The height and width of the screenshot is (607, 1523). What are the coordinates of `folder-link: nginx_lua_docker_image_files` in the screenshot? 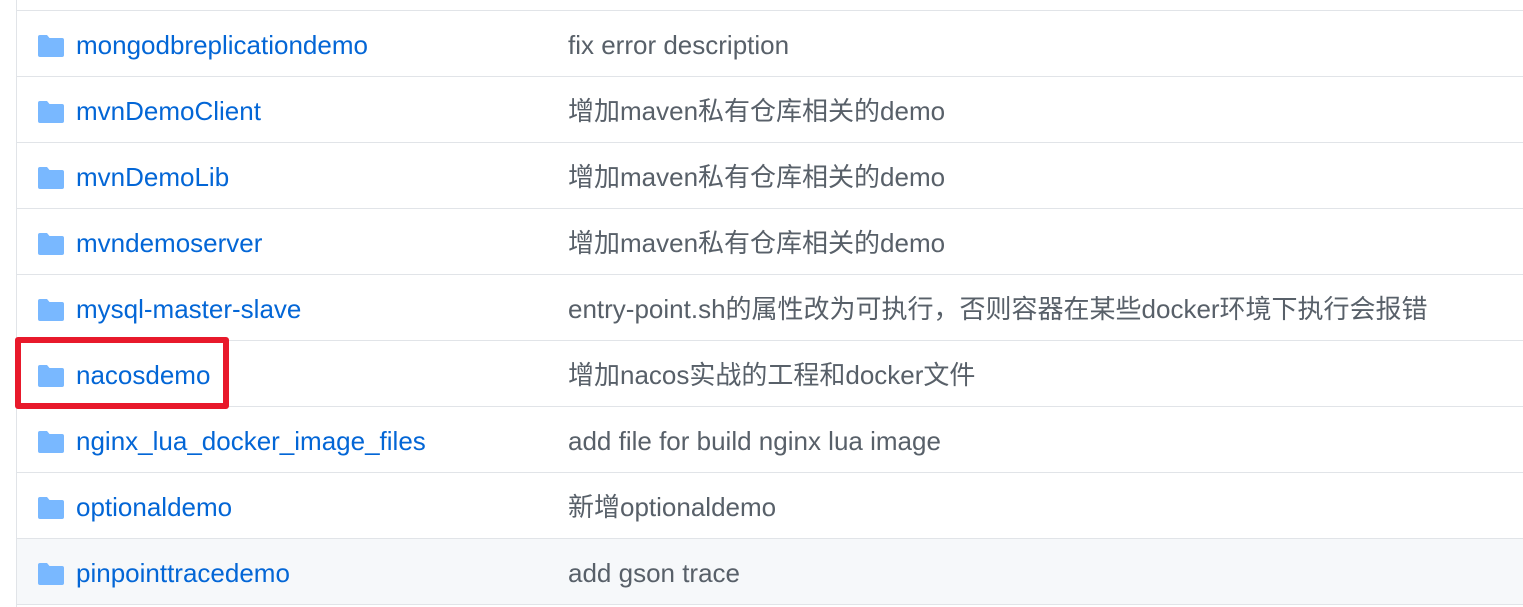 It's located at (251, 441).